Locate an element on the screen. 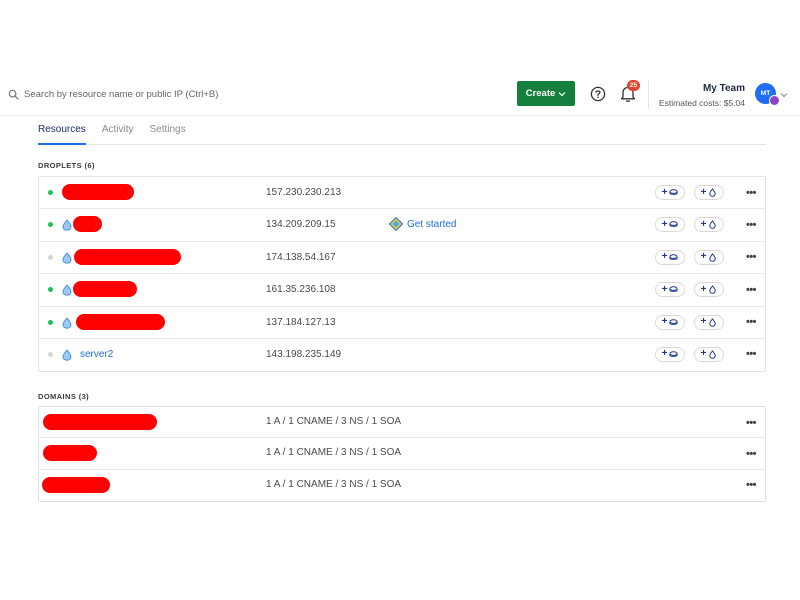 This screenshot has width=800, height=600. team-name: My Team is located at coordinates (723, 88).